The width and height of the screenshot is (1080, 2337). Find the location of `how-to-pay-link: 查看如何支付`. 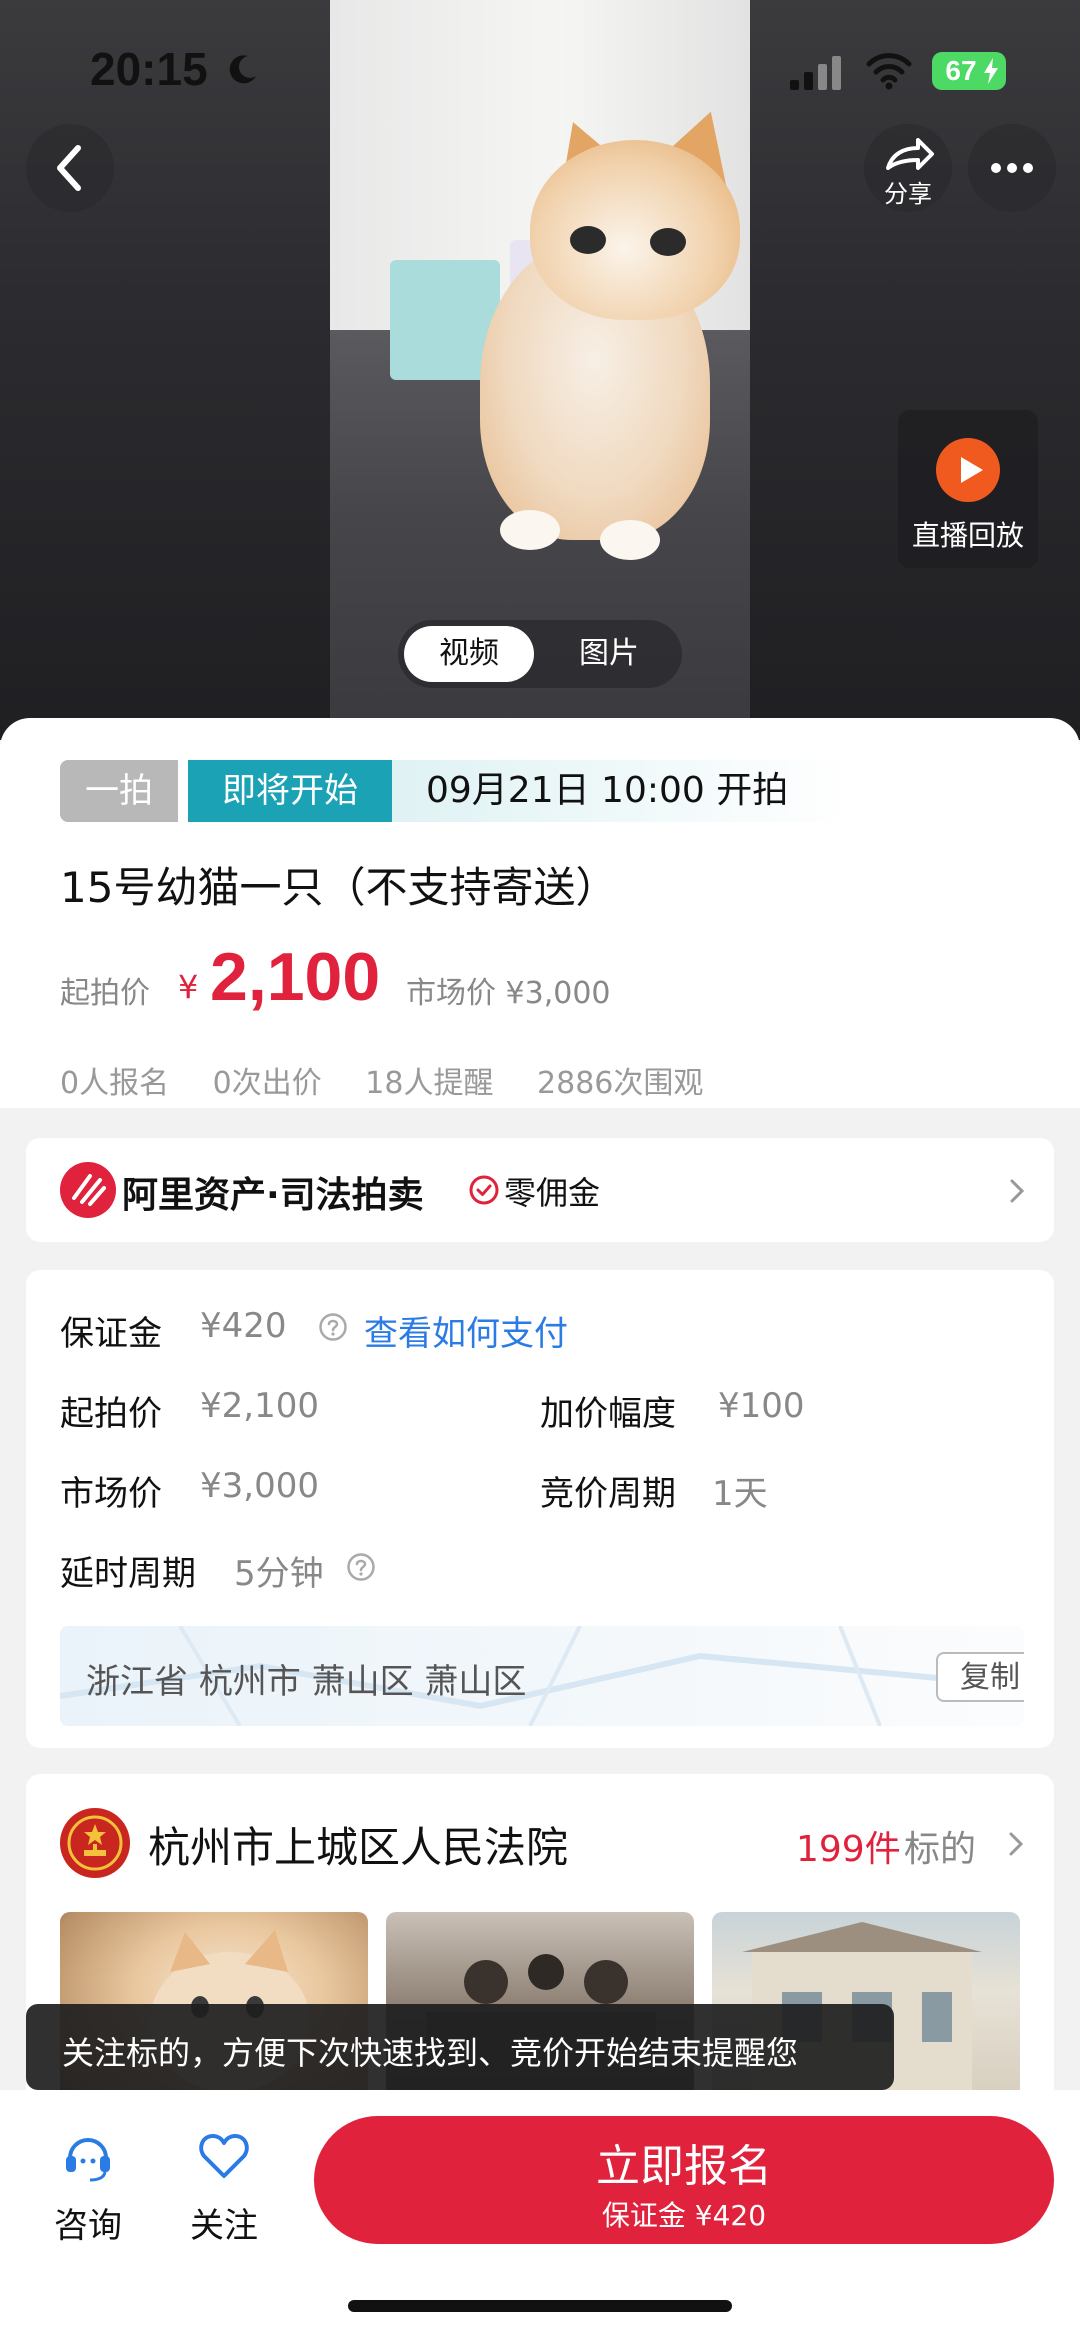

how-to-pay-link: 查看如何支付 is located at coordinates (466, 1330).